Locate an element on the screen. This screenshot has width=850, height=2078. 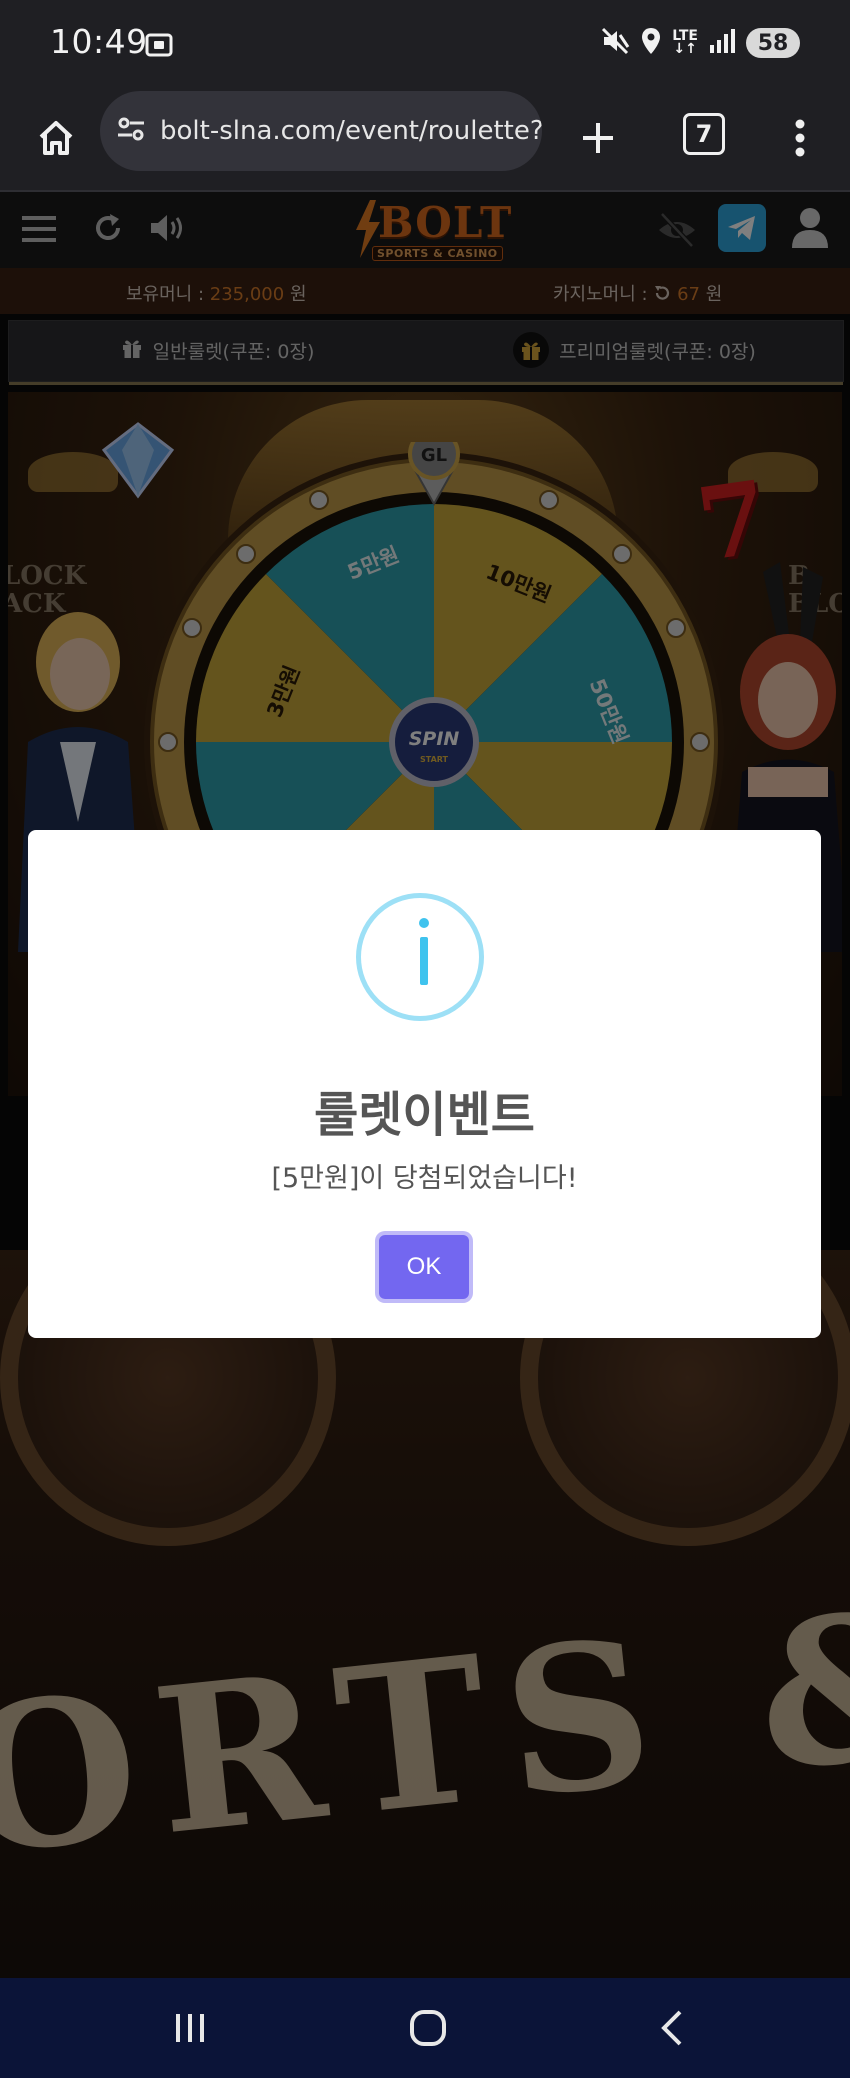
location-icon is located at coordinates (651, 43).